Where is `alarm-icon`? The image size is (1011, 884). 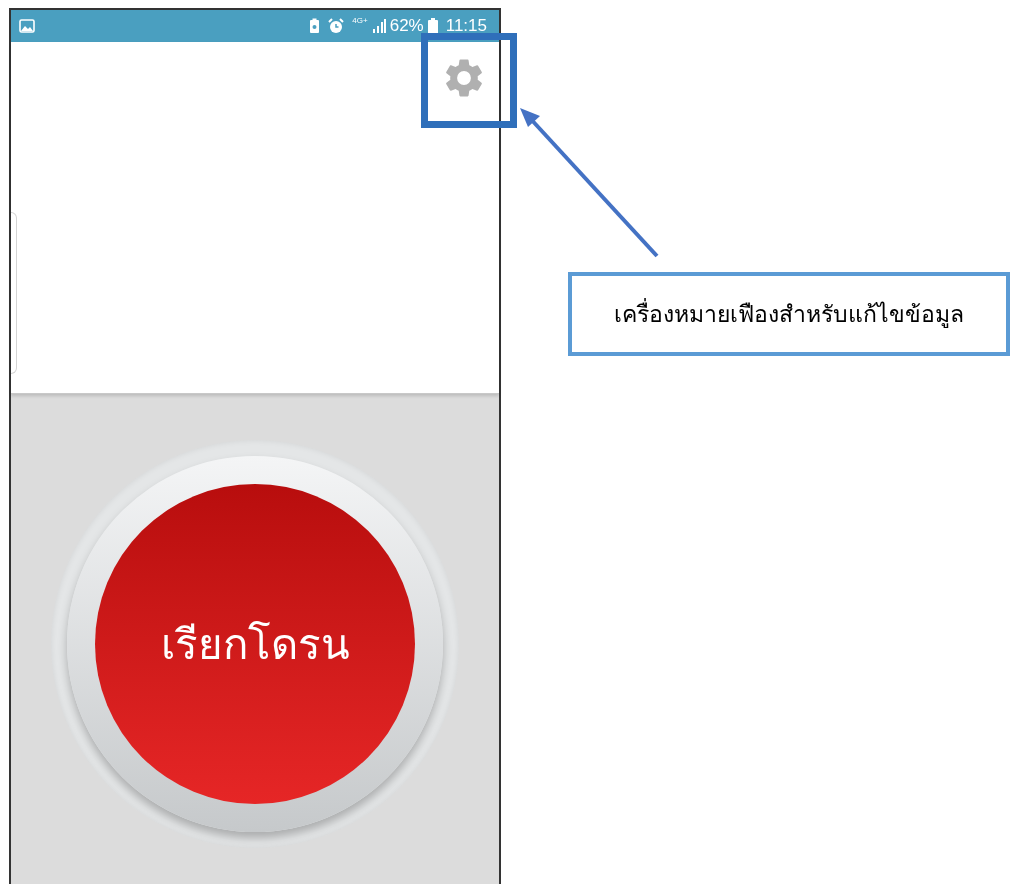 alarm-icon is located at coordinates (336, 26).